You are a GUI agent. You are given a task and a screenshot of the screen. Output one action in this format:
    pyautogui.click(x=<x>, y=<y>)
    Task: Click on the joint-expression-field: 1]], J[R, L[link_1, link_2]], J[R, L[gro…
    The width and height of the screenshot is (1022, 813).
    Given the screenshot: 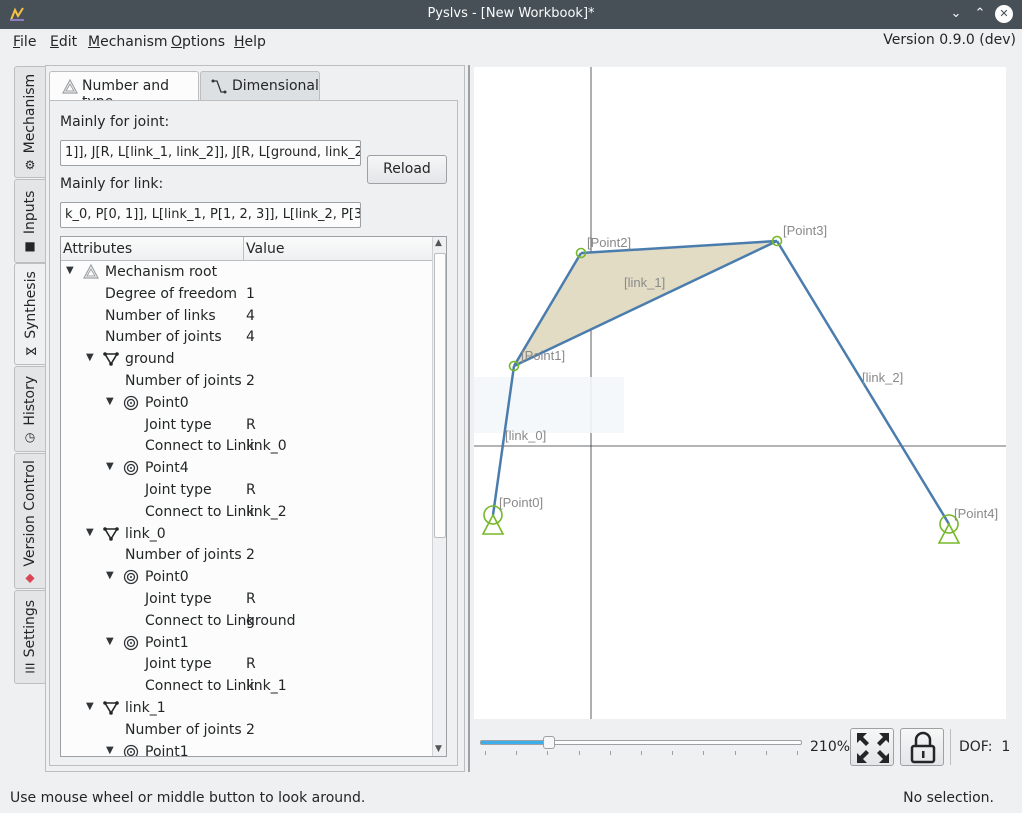 What is the action you would take?
    pyautogui.click(x=210, y=153)
    